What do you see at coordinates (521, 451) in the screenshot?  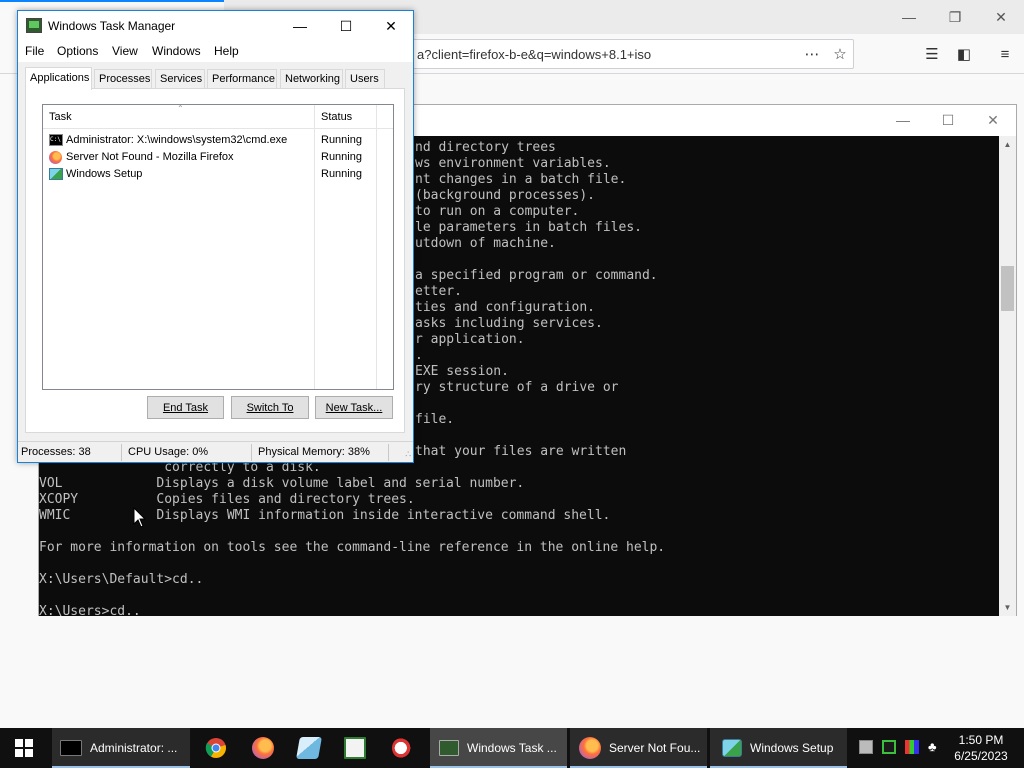 I see `console-line: that your files are written` at bounding box center [521, 451].